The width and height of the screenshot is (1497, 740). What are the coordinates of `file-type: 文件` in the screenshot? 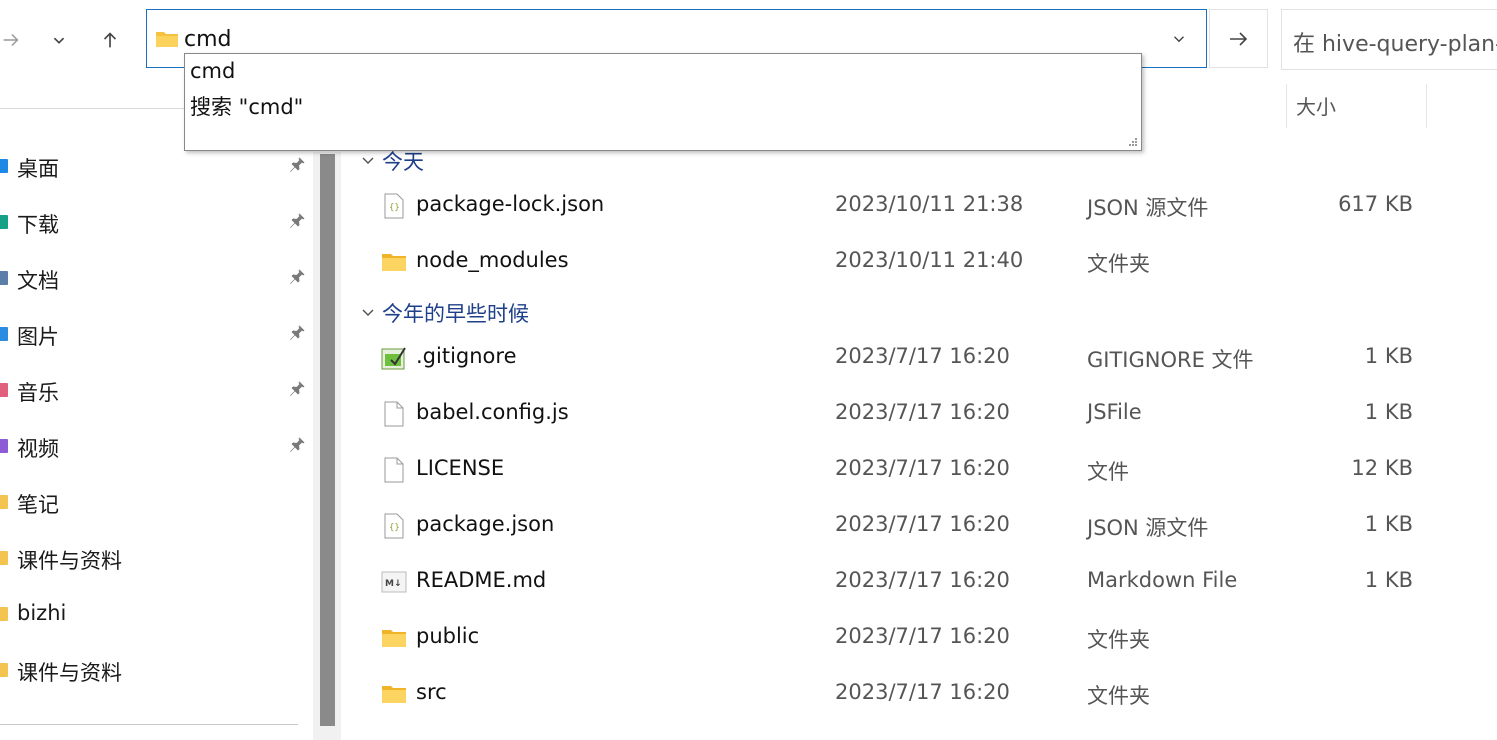 It's located at (1108, 472).